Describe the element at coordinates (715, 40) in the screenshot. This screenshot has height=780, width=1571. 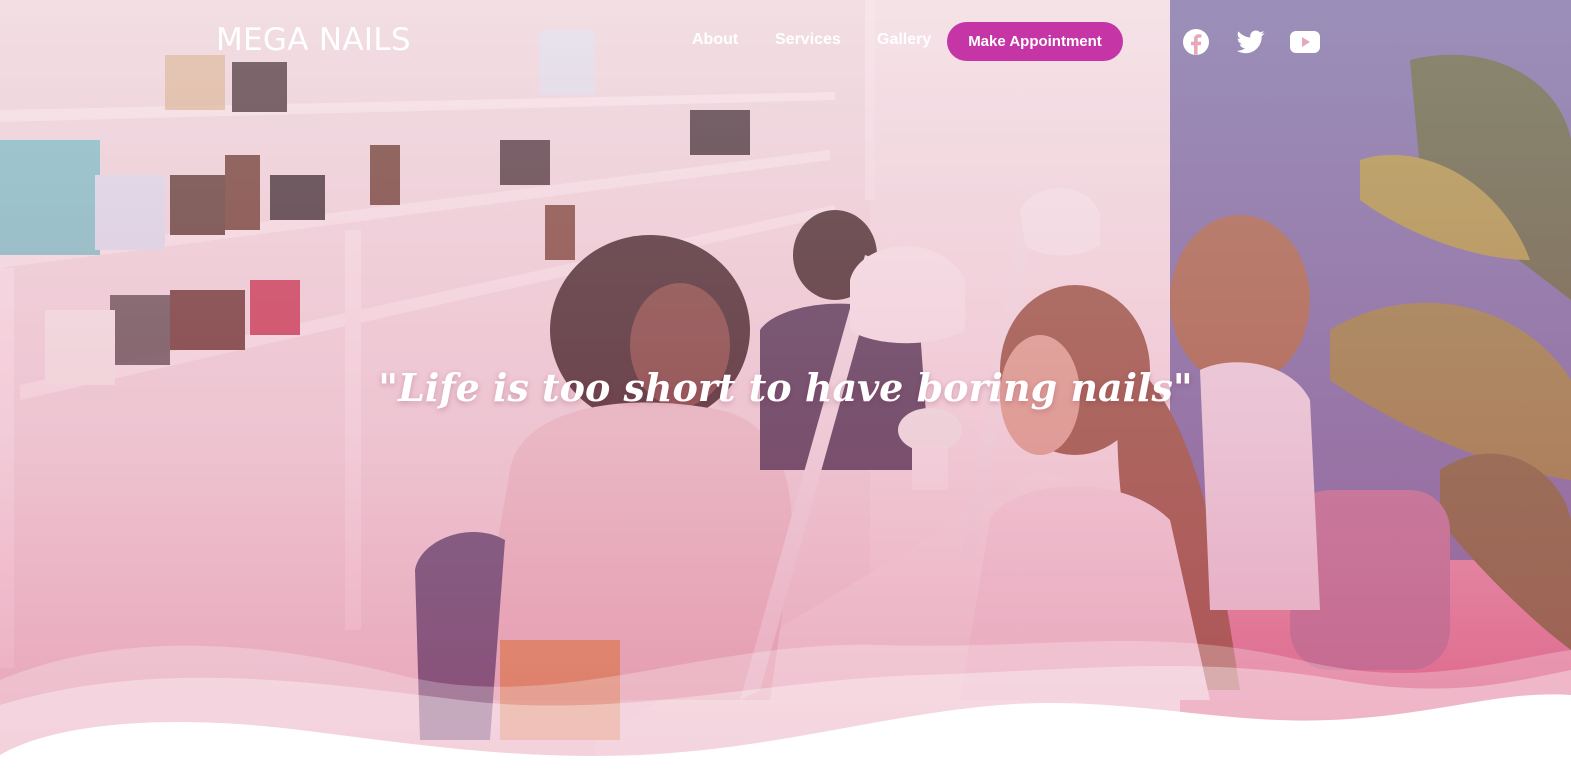
I see `nav-link-about: About` at that location.